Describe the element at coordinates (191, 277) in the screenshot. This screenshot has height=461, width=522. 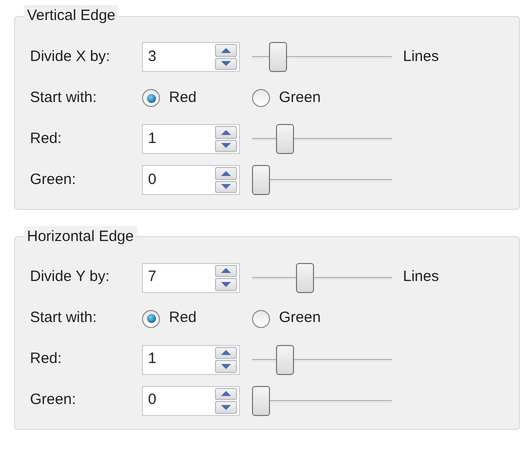
I see `spin-box: 7` at that location.